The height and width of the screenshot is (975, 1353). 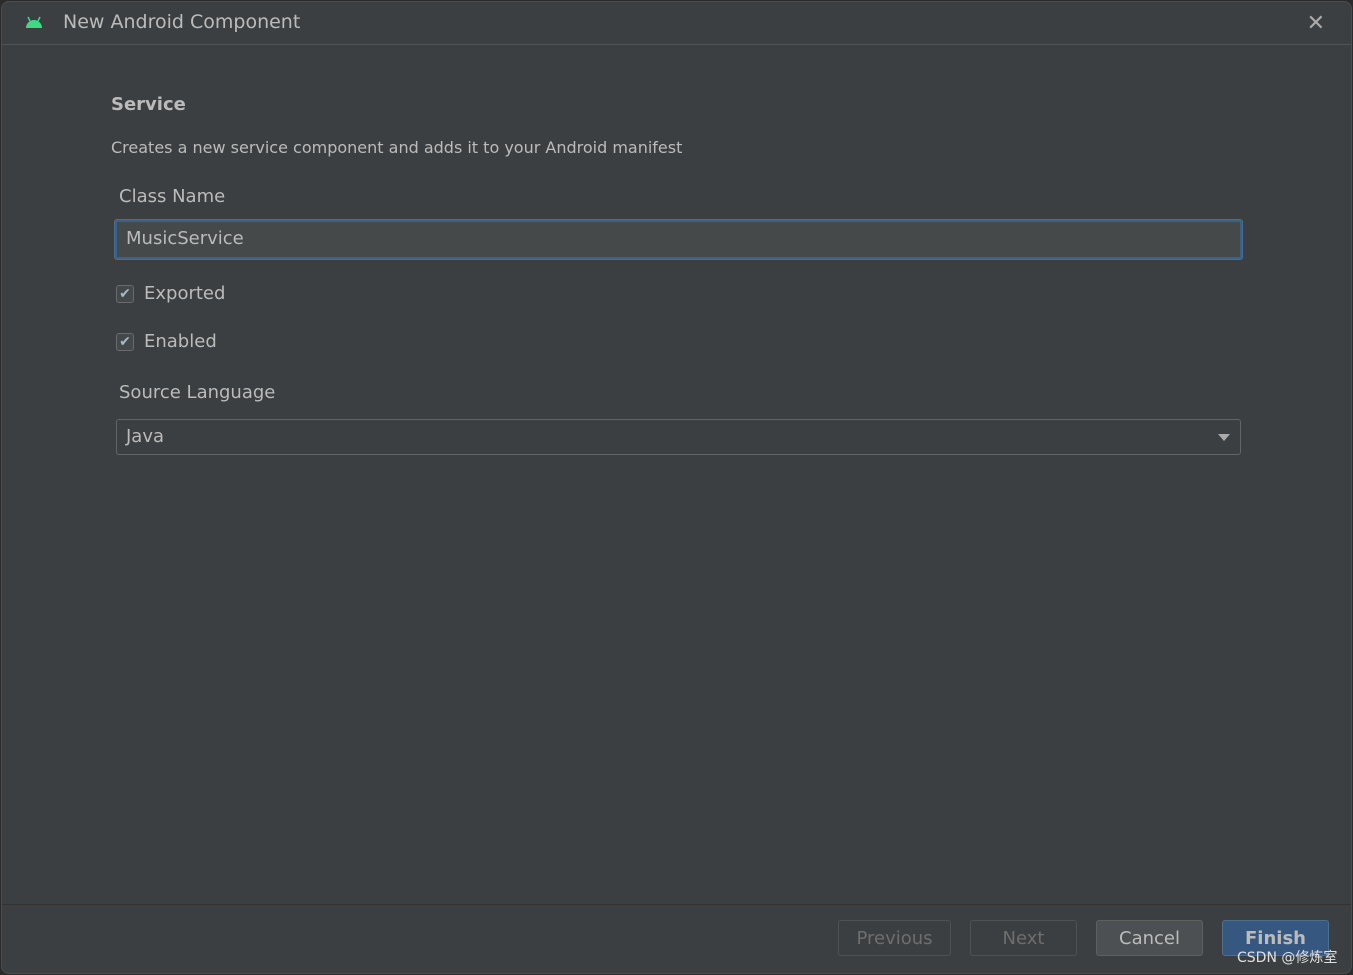 I want to click on source-language-label: Source Language, so click(x=197, y=392).